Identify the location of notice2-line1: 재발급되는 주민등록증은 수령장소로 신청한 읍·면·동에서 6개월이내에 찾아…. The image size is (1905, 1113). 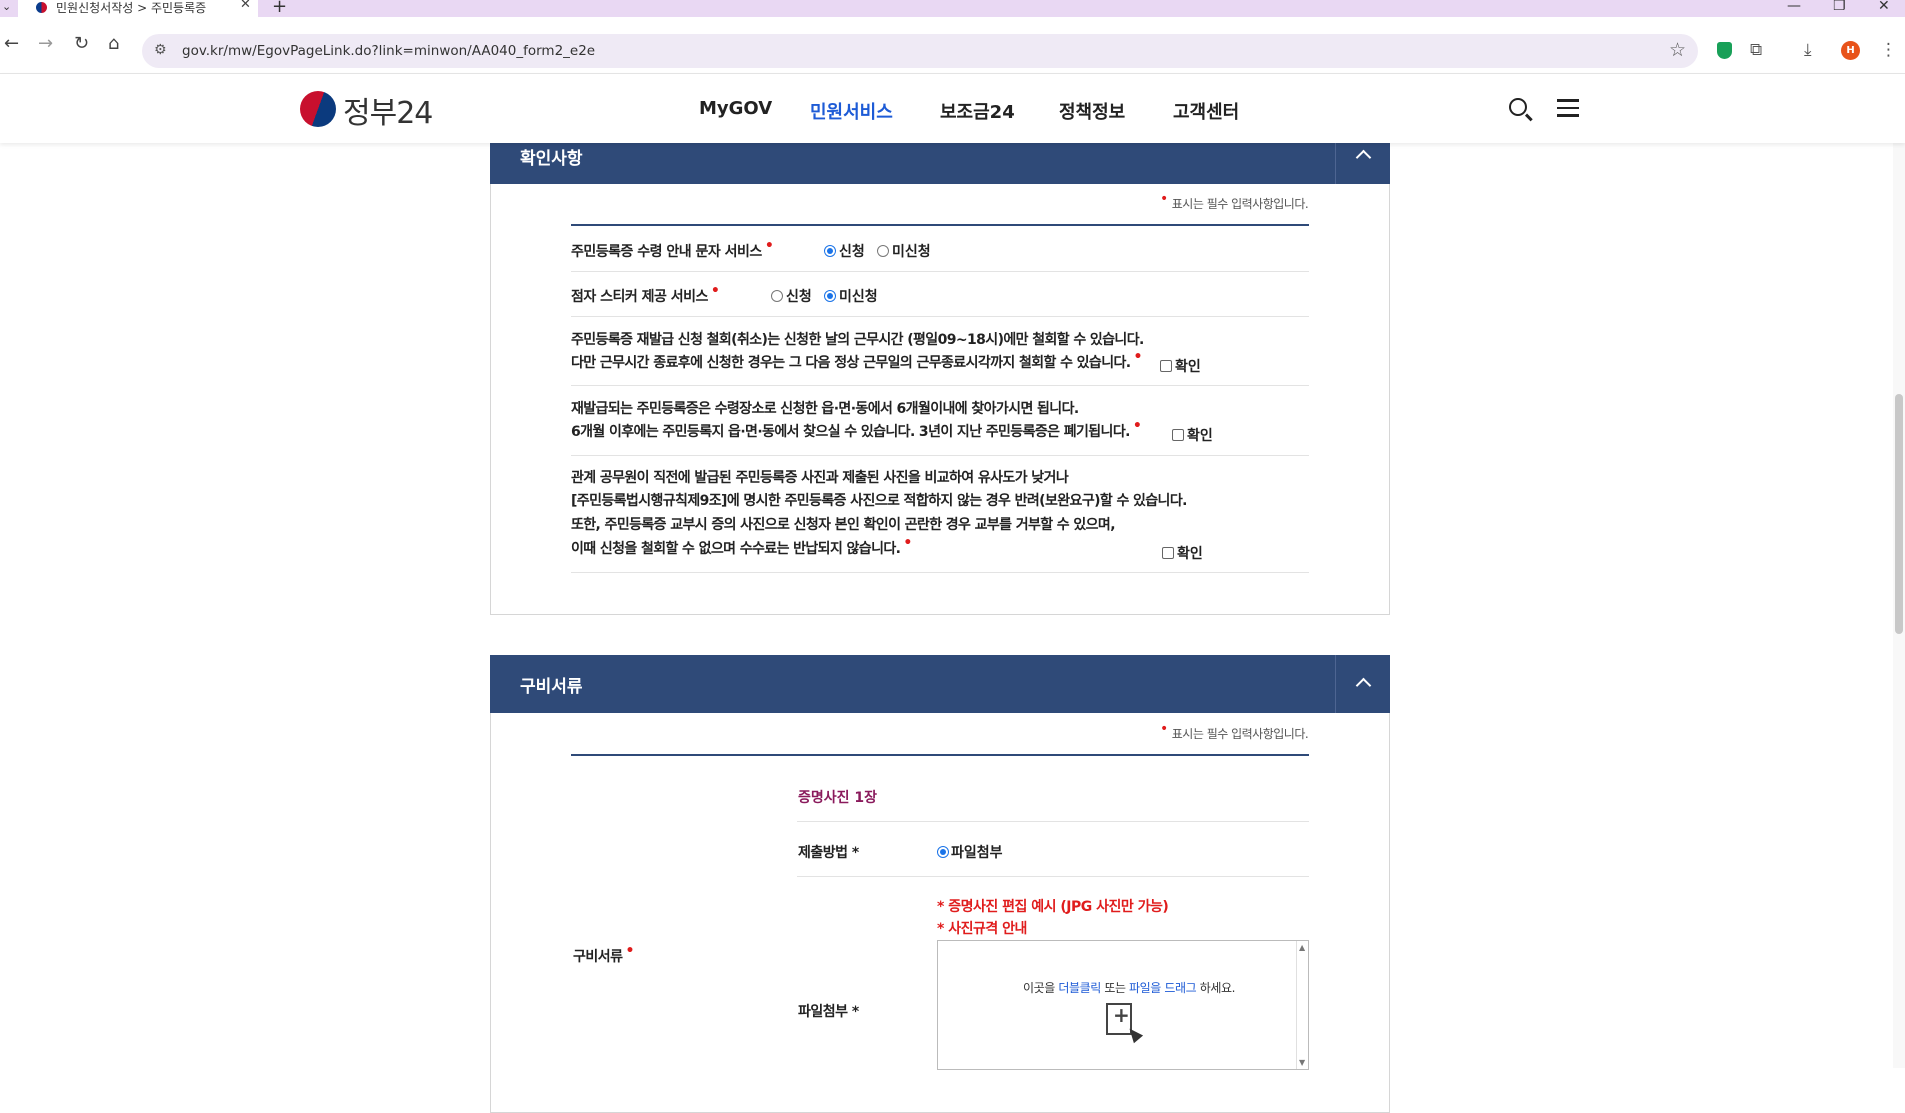
(825, 409).